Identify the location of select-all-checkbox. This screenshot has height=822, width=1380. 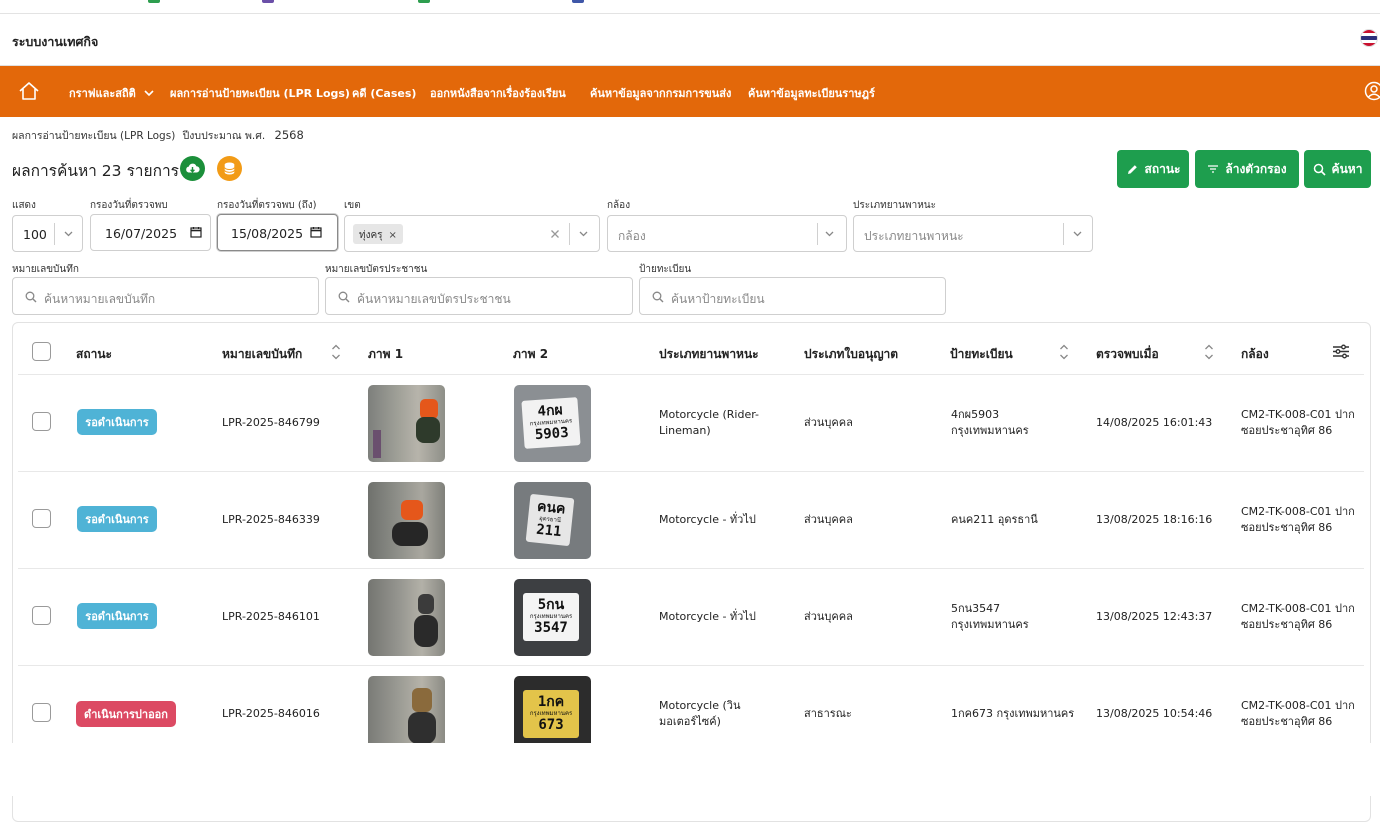
(41, 351).